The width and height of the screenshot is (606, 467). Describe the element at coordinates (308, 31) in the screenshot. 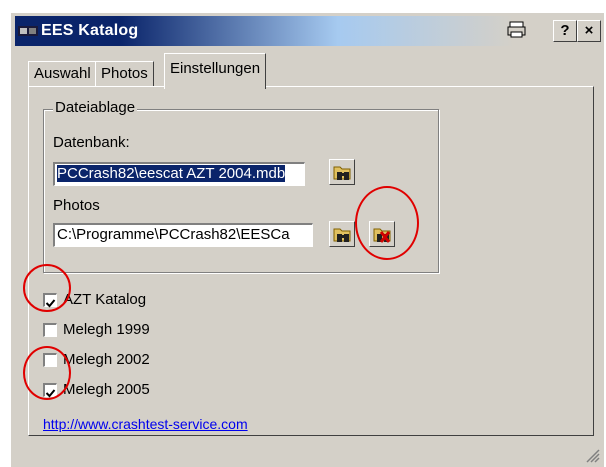

I see `title-bar: EES Katalog ? ×` at that location.